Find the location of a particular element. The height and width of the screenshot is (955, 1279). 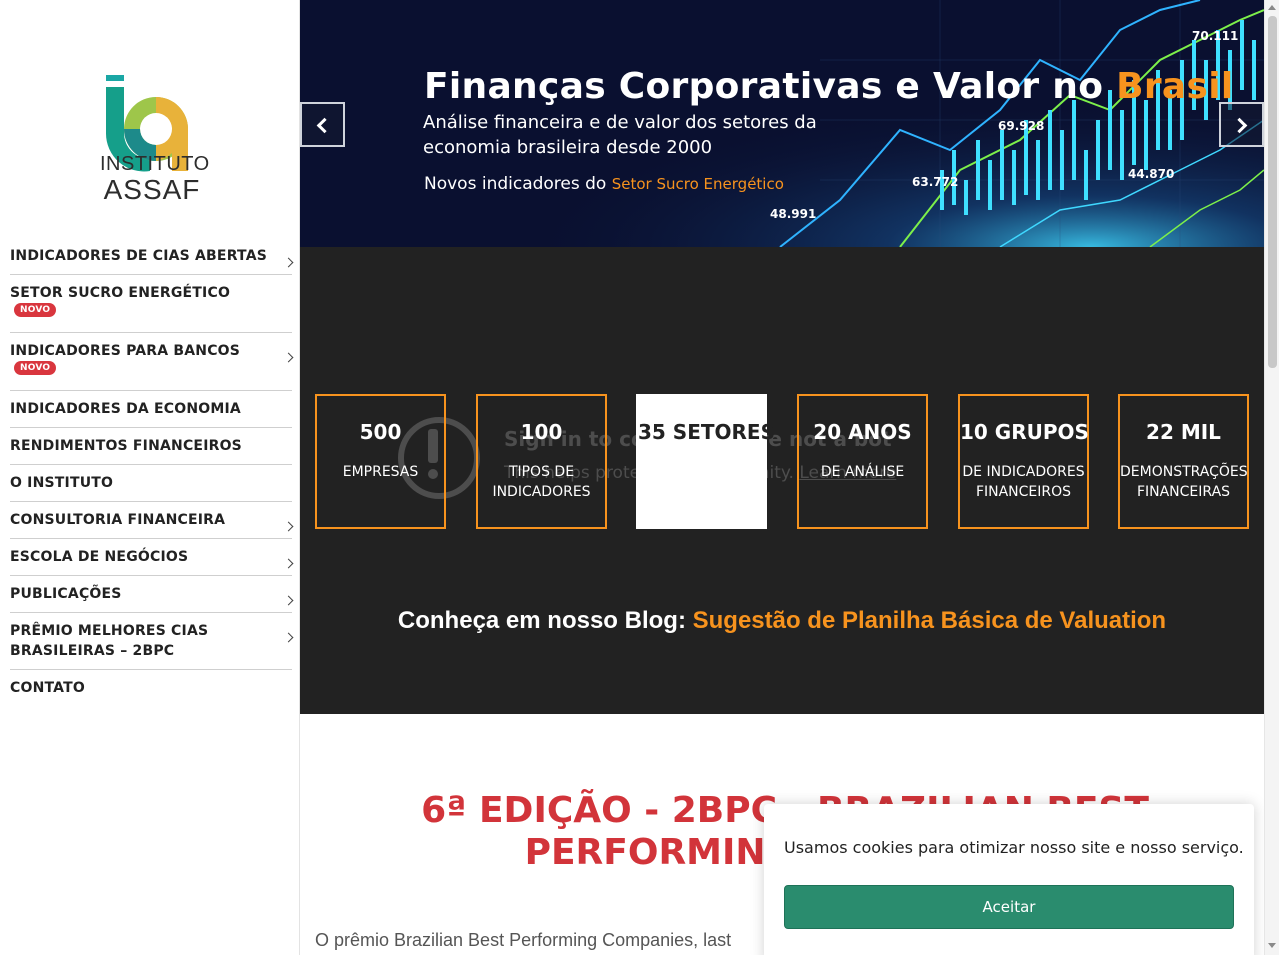

hero-announcement-prefix: Novos indicadores do is located at coordinates (518, 184).